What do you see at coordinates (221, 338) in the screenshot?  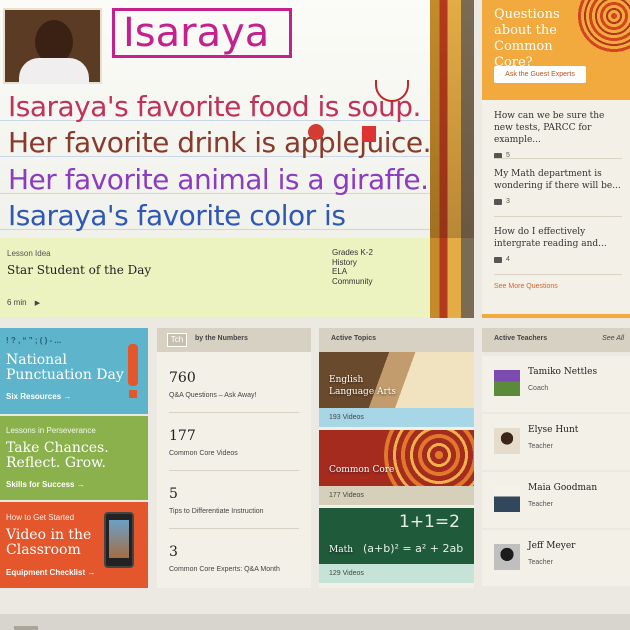 I see `numbers-heading: by the Numbers` at bounding box center [221, 338].